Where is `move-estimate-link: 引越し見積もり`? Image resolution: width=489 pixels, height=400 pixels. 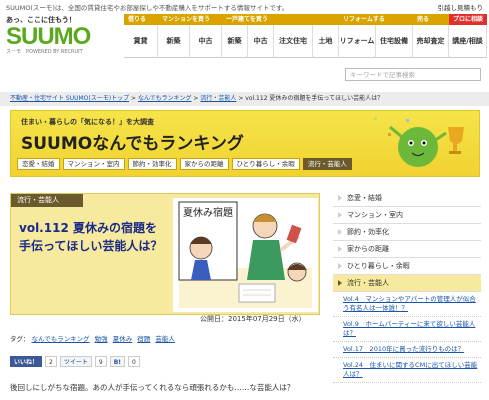
move-estimate-link: 引越し見積もり is located at coordinates (461, 7).